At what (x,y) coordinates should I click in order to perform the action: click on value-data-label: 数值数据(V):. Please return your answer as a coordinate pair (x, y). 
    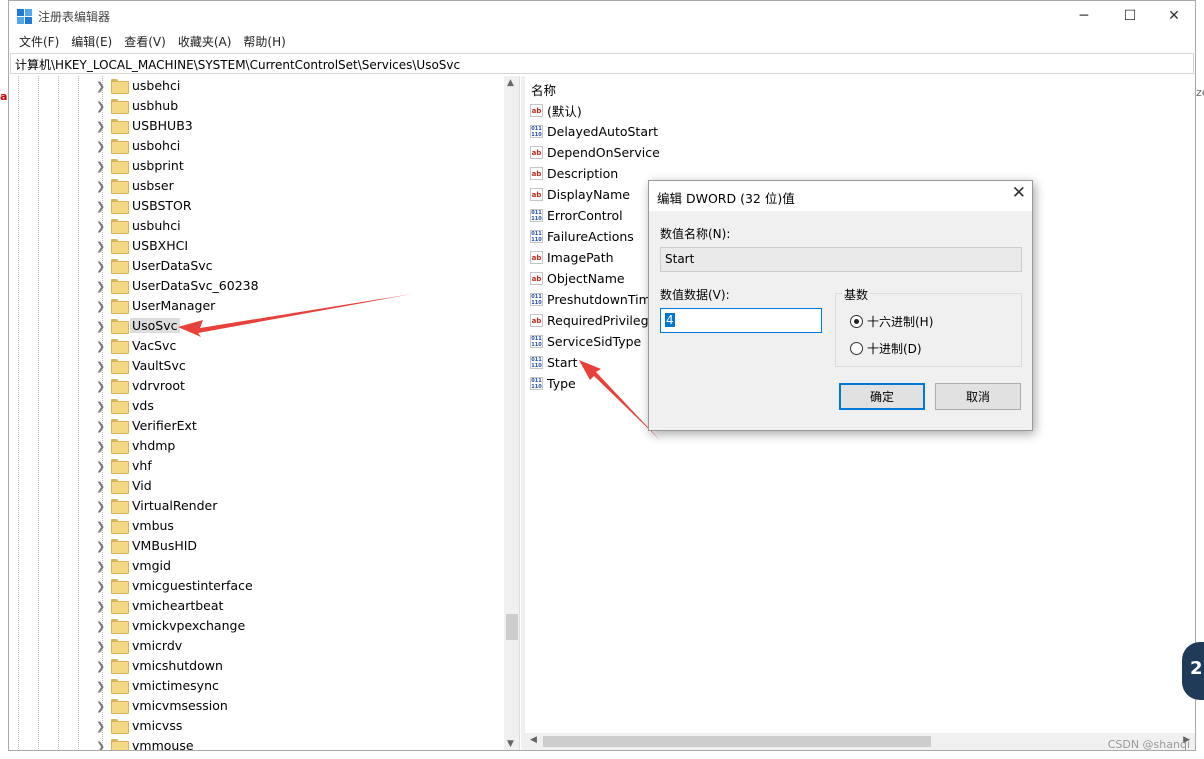
    Looking at the image, I should click on (695, 295).